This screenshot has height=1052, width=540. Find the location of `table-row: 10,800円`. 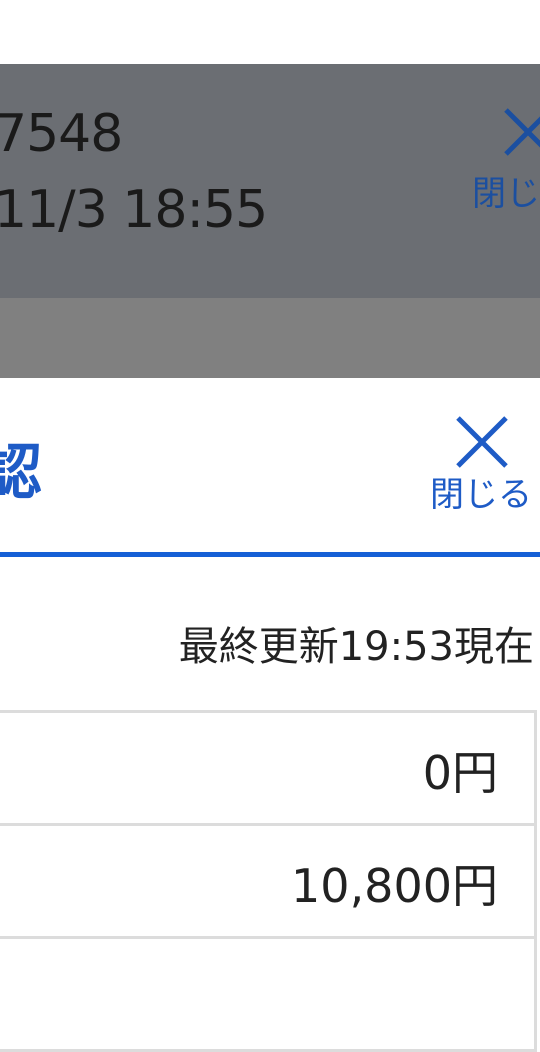

table-row: 10,800円 is located at coordinates (267, 882).